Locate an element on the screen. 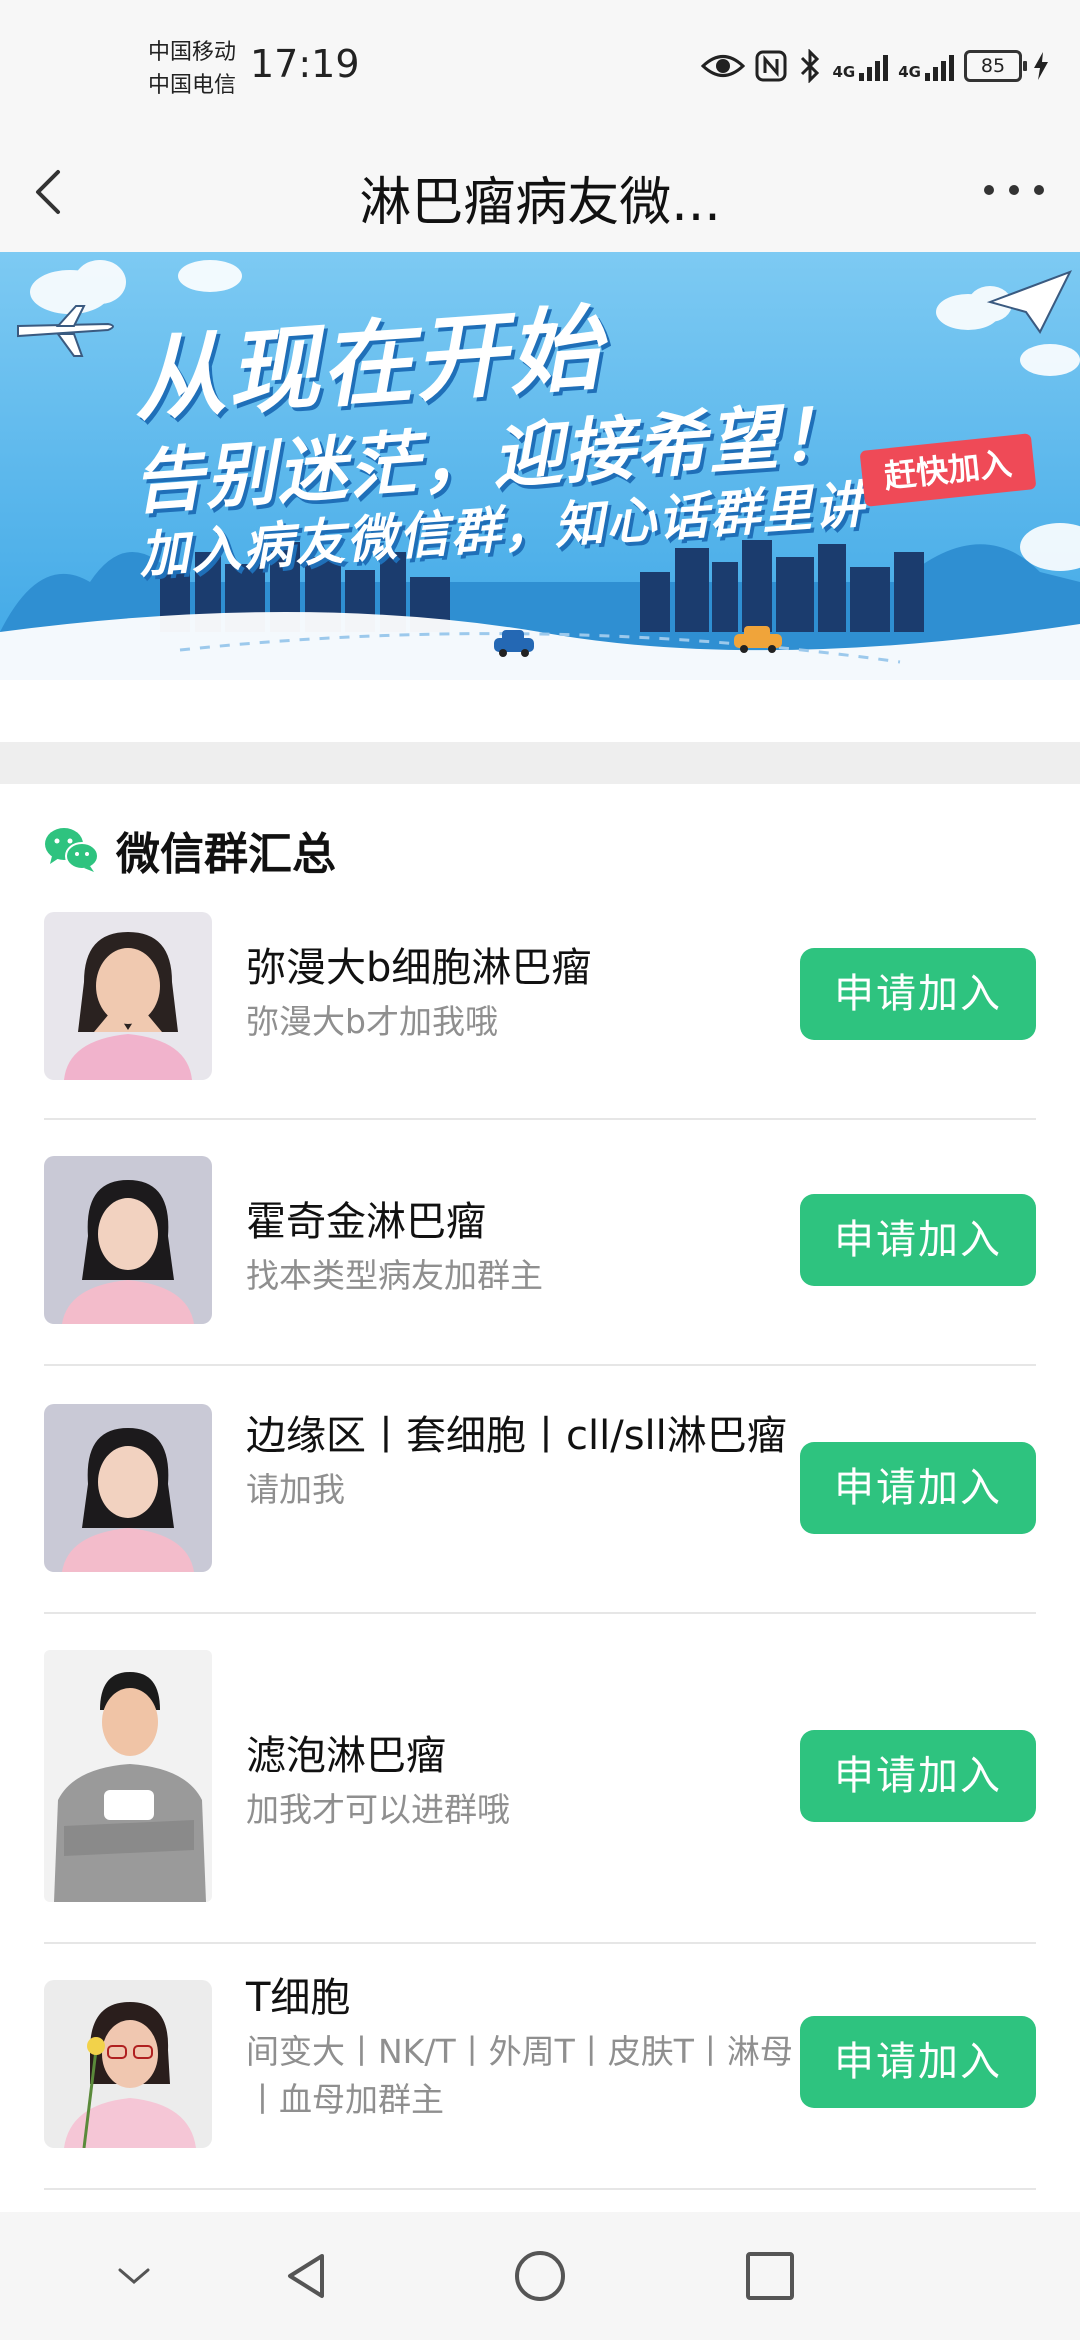 This screenshot has height=2340, width=1080. group-name: 霍奇金淋巴瘤 is located at coordinates (366, 1222).